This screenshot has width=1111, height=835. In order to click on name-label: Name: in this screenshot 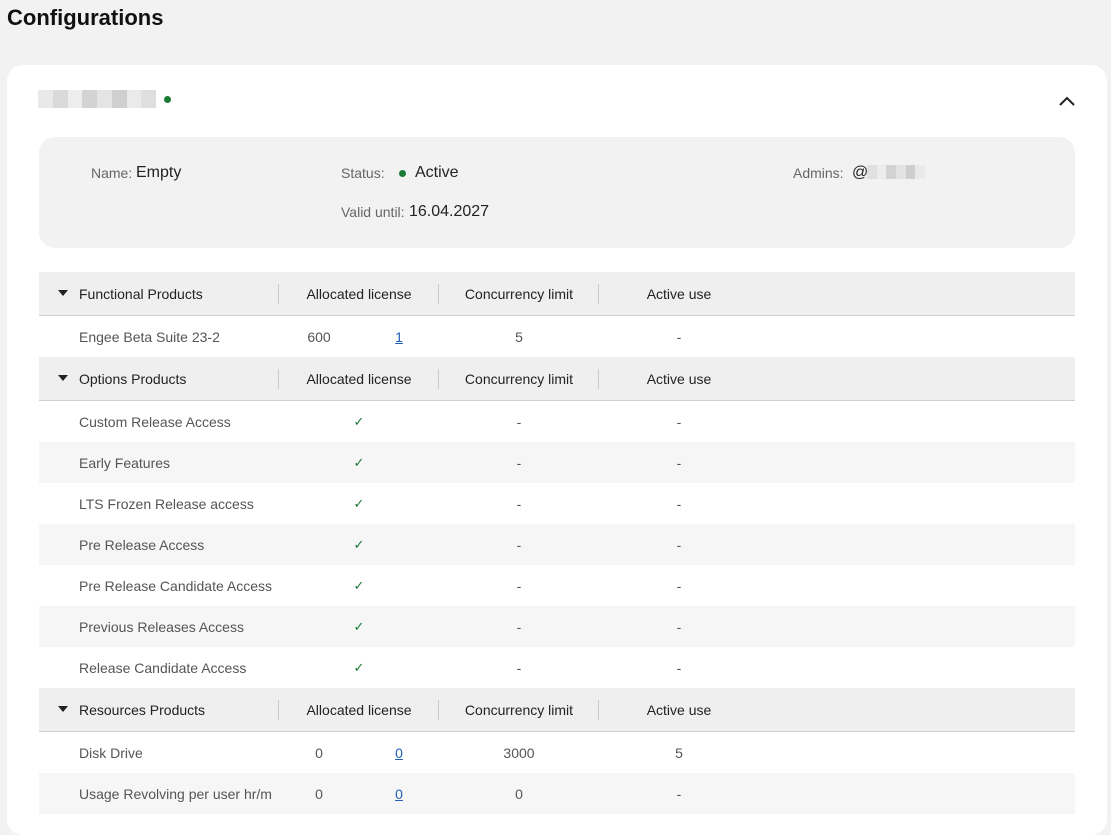, I will do `click(112, 173)`.